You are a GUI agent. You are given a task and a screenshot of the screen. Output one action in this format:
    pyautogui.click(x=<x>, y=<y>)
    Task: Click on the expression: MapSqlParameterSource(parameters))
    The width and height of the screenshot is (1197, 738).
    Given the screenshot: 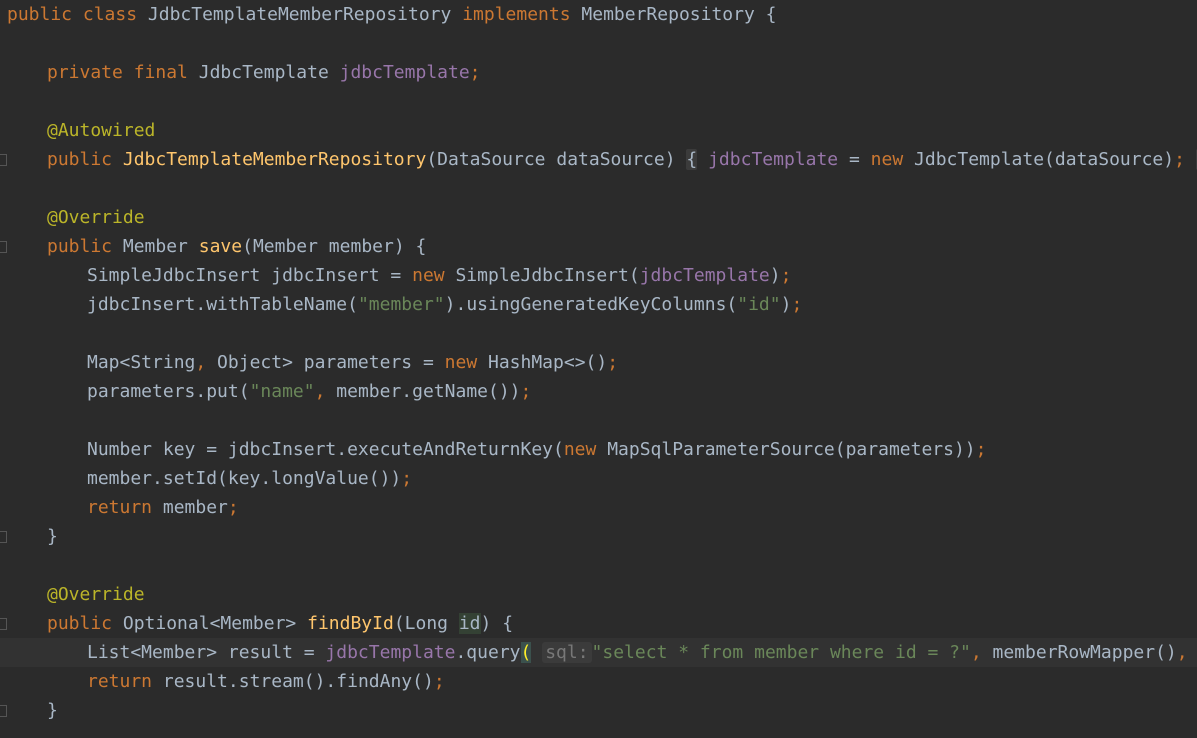 What is the action you would take?
    pyautogui.click(x=791, y=449)
    